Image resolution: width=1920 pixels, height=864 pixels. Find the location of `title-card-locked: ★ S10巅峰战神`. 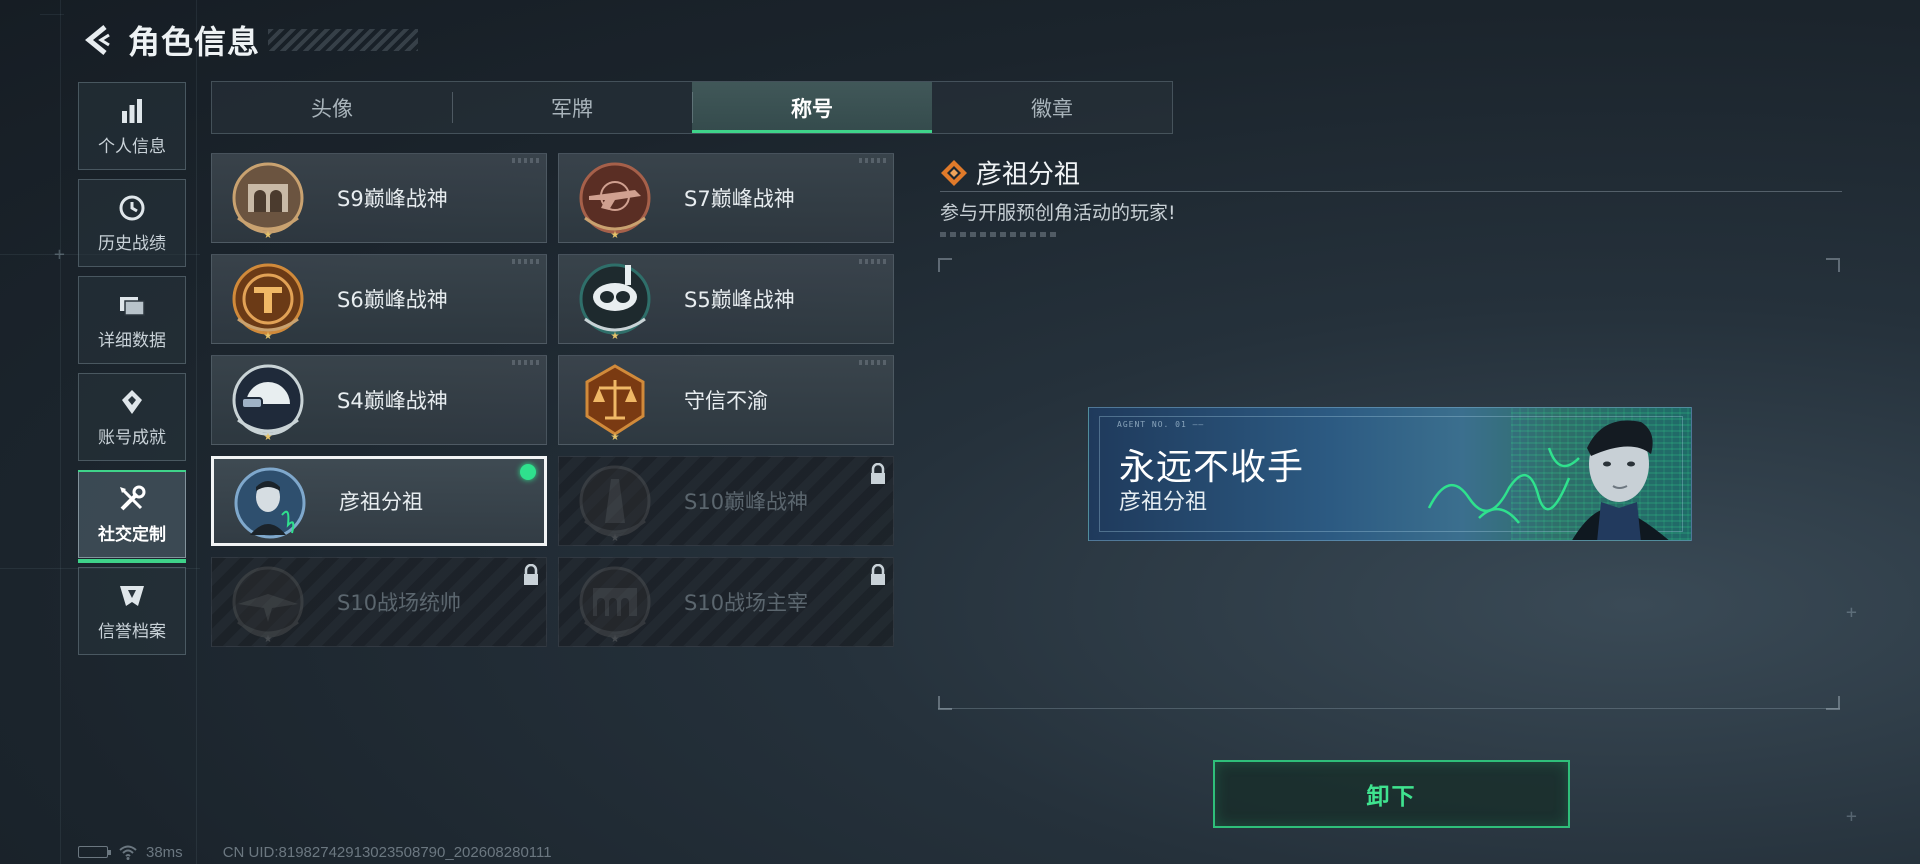

title-card-locked: ★ S10巅峰战神 is located at coordinates (726, 501).